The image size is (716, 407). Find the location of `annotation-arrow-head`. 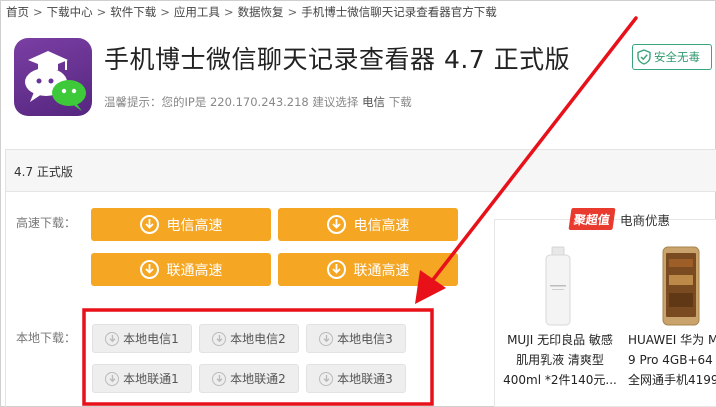

annotation-arrow-head is located at coordinates (430, 287).